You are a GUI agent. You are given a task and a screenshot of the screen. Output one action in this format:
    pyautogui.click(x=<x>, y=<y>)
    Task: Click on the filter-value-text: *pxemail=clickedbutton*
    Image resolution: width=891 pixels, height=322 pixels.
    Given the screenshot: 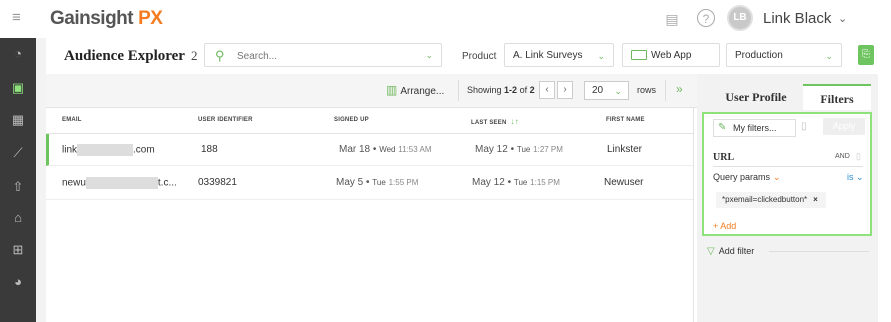 What is the action you would take?
    pyautogui.click(x=765, y=199)
    